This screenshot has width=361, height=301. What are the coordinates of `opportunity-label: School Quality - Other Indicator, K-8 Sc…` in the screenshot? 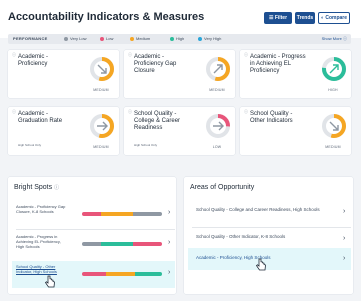 It's located at (241, 236).